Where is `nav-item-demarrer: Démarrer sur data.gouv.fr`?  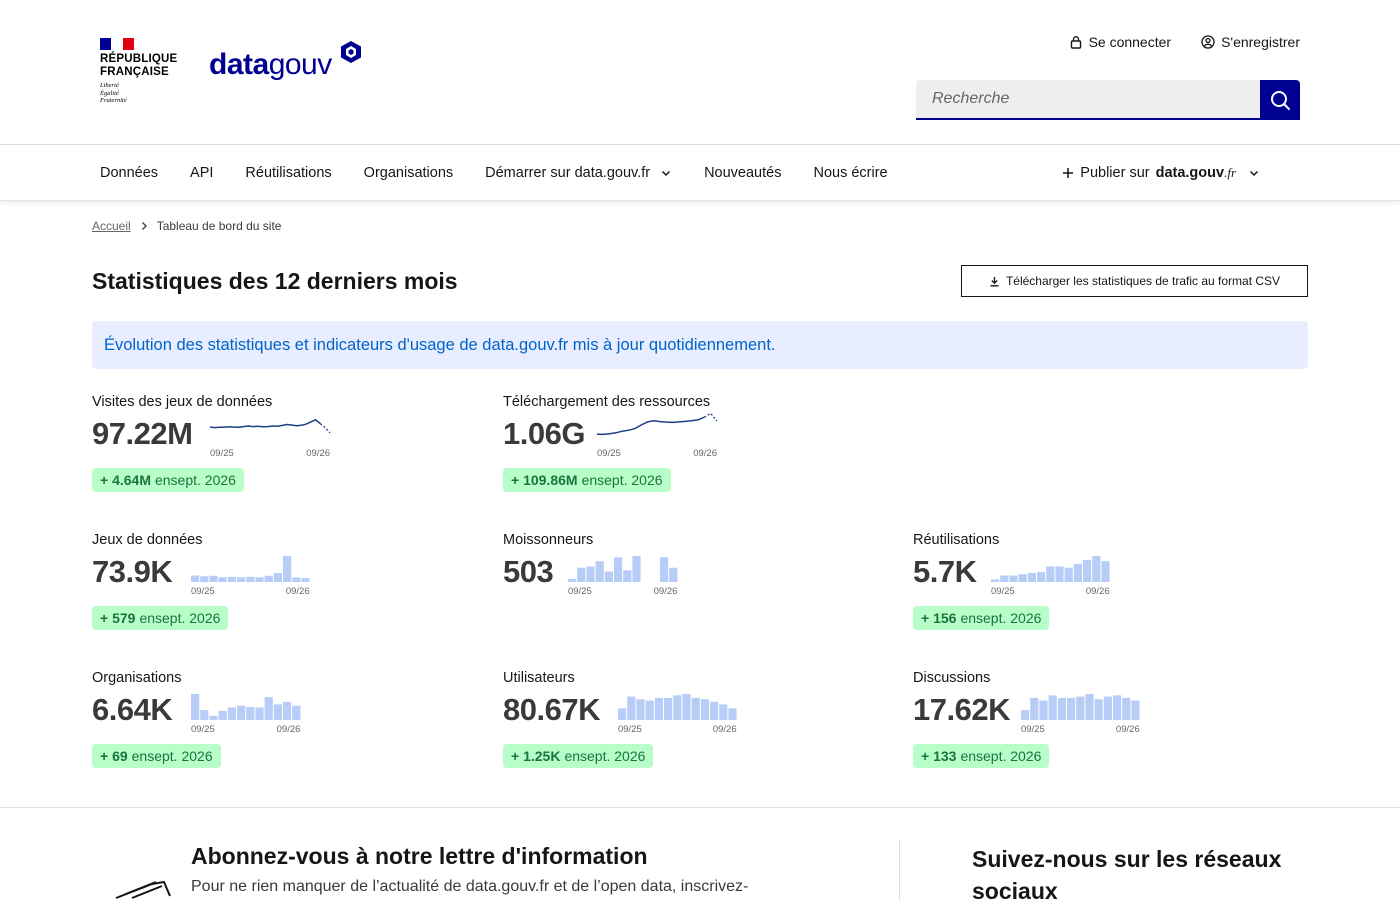
nav-item-demarrer: Démarrer sur data.gouv.fr is located at coordinates (578, 173).